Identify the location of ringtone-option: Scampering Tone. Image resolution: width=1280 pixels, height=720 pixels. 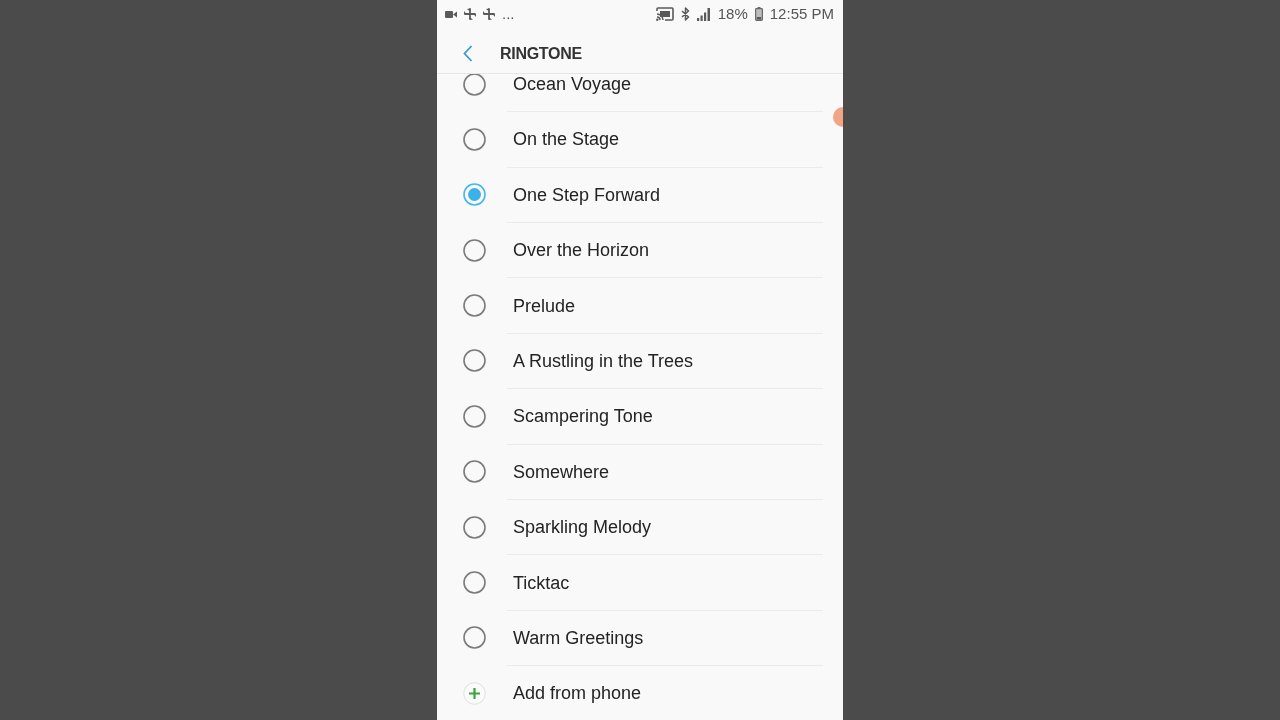
(630, 416).